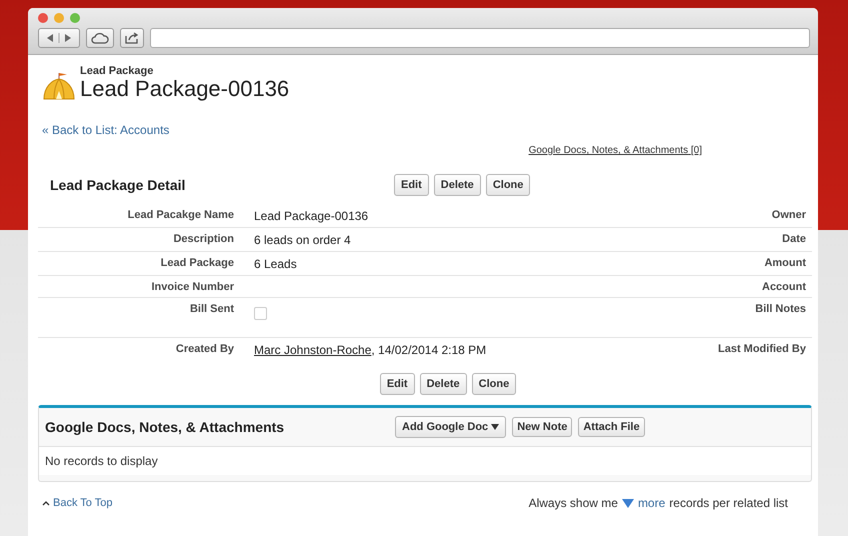 Image resolution: width=848 pixels, height=536 pixels. Describe the element at coordinates (652, 503) in the screenshot. I see `more-link: more` at that location.